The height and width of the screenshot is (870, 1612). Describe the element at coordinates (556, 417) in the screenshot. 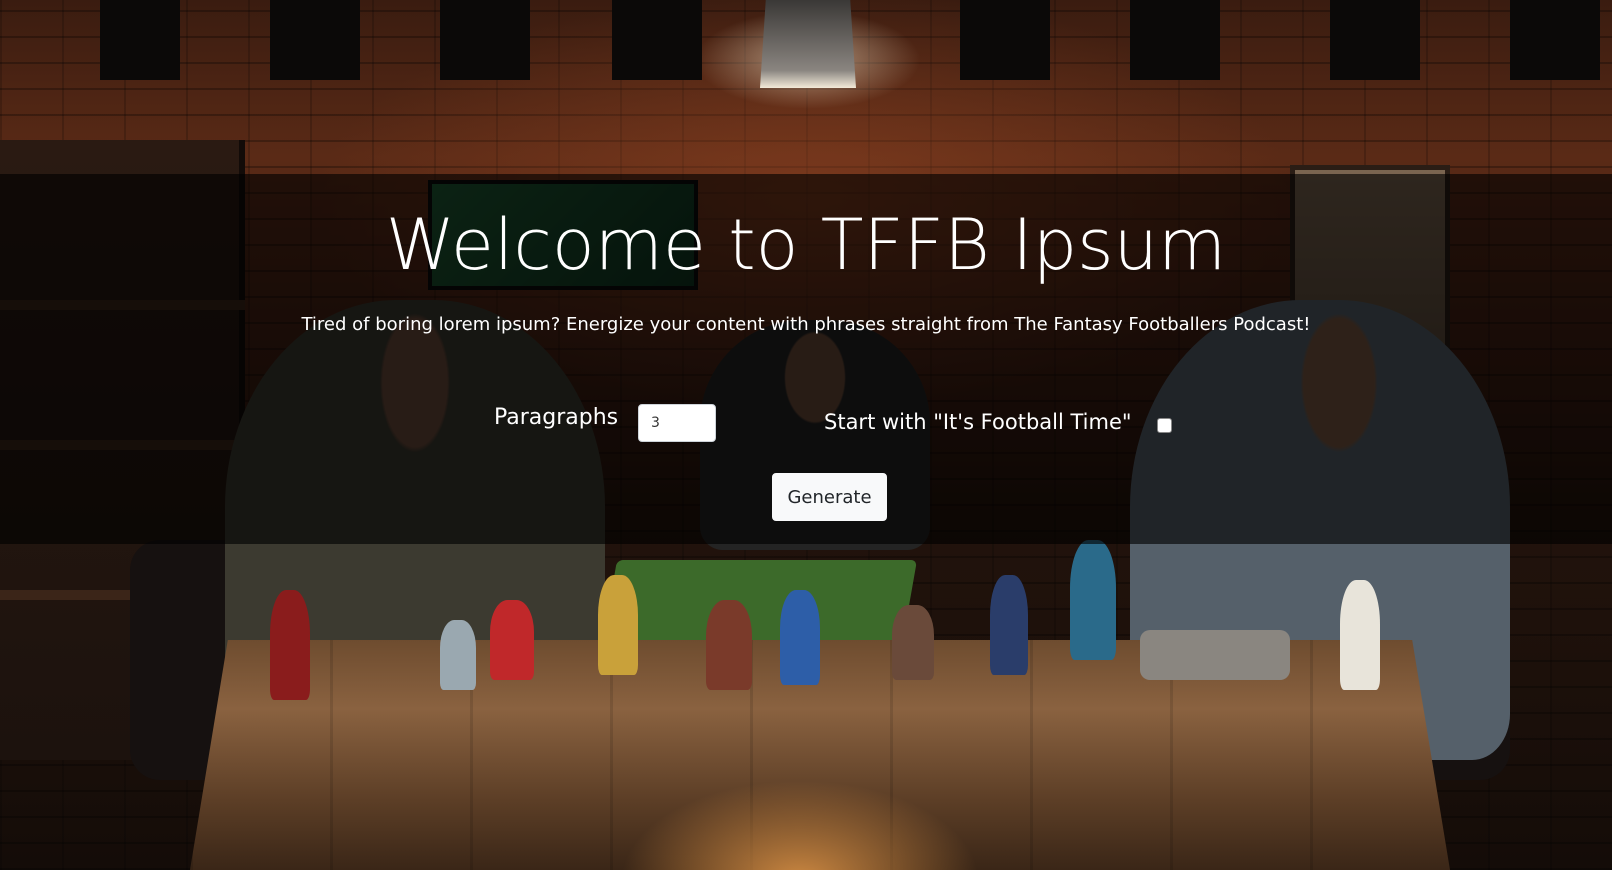

I see `paragraphs-label: Paragraphs` at that location.